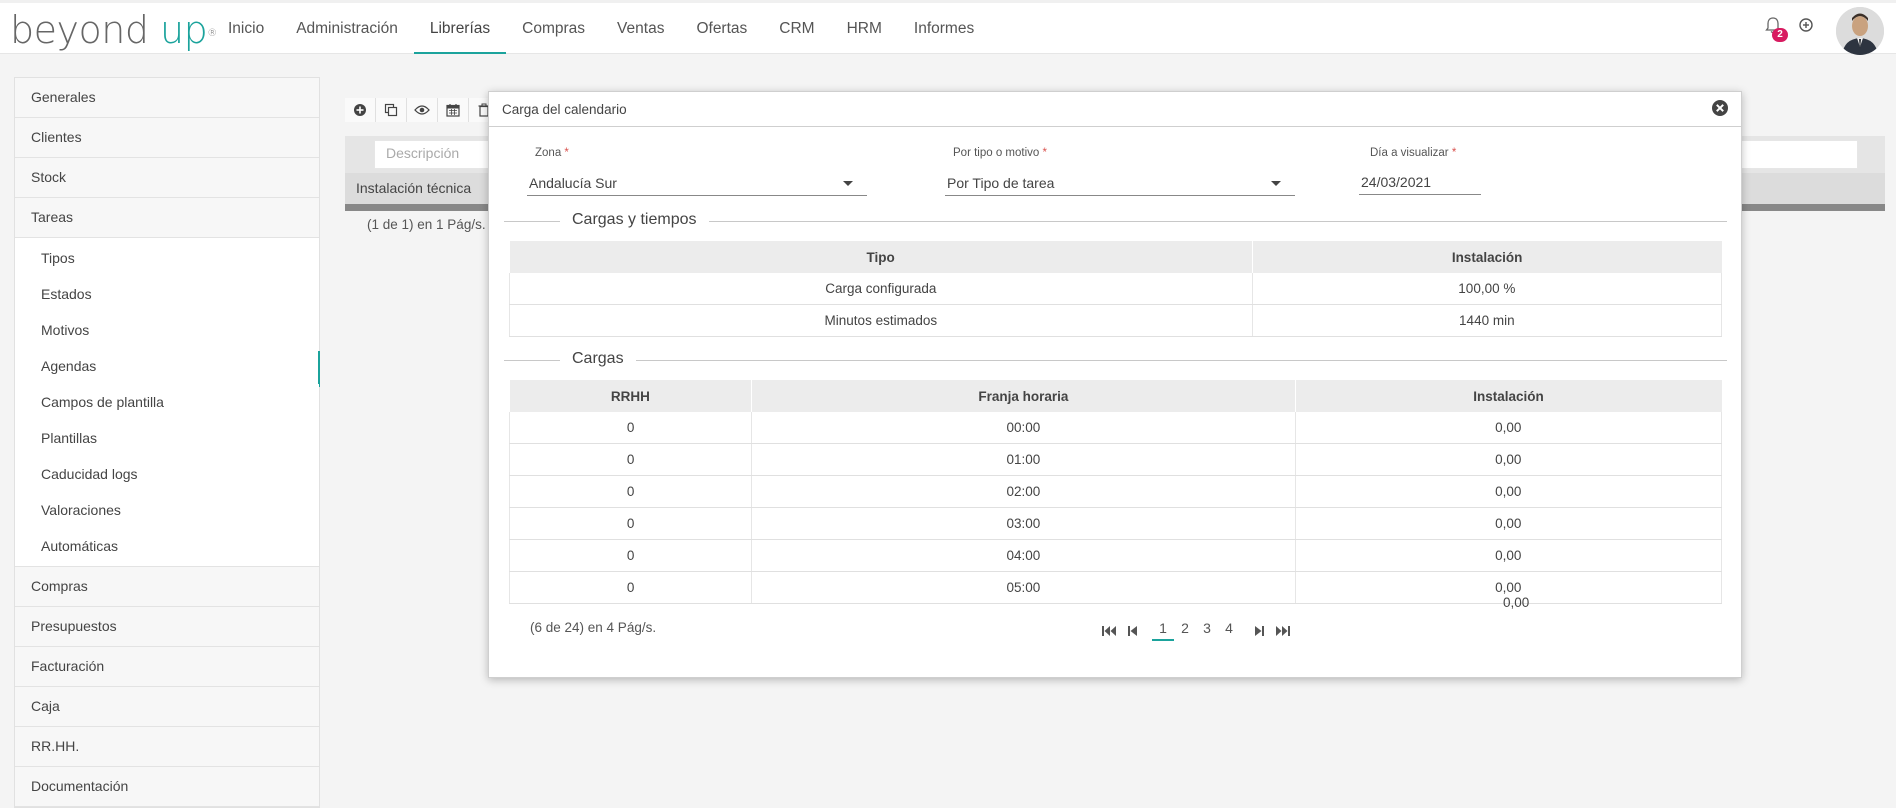  Describe the element at coordinates (167, 402) in the screenshot. I see `sidebar-subitem: Campos de plantilla` at that location.